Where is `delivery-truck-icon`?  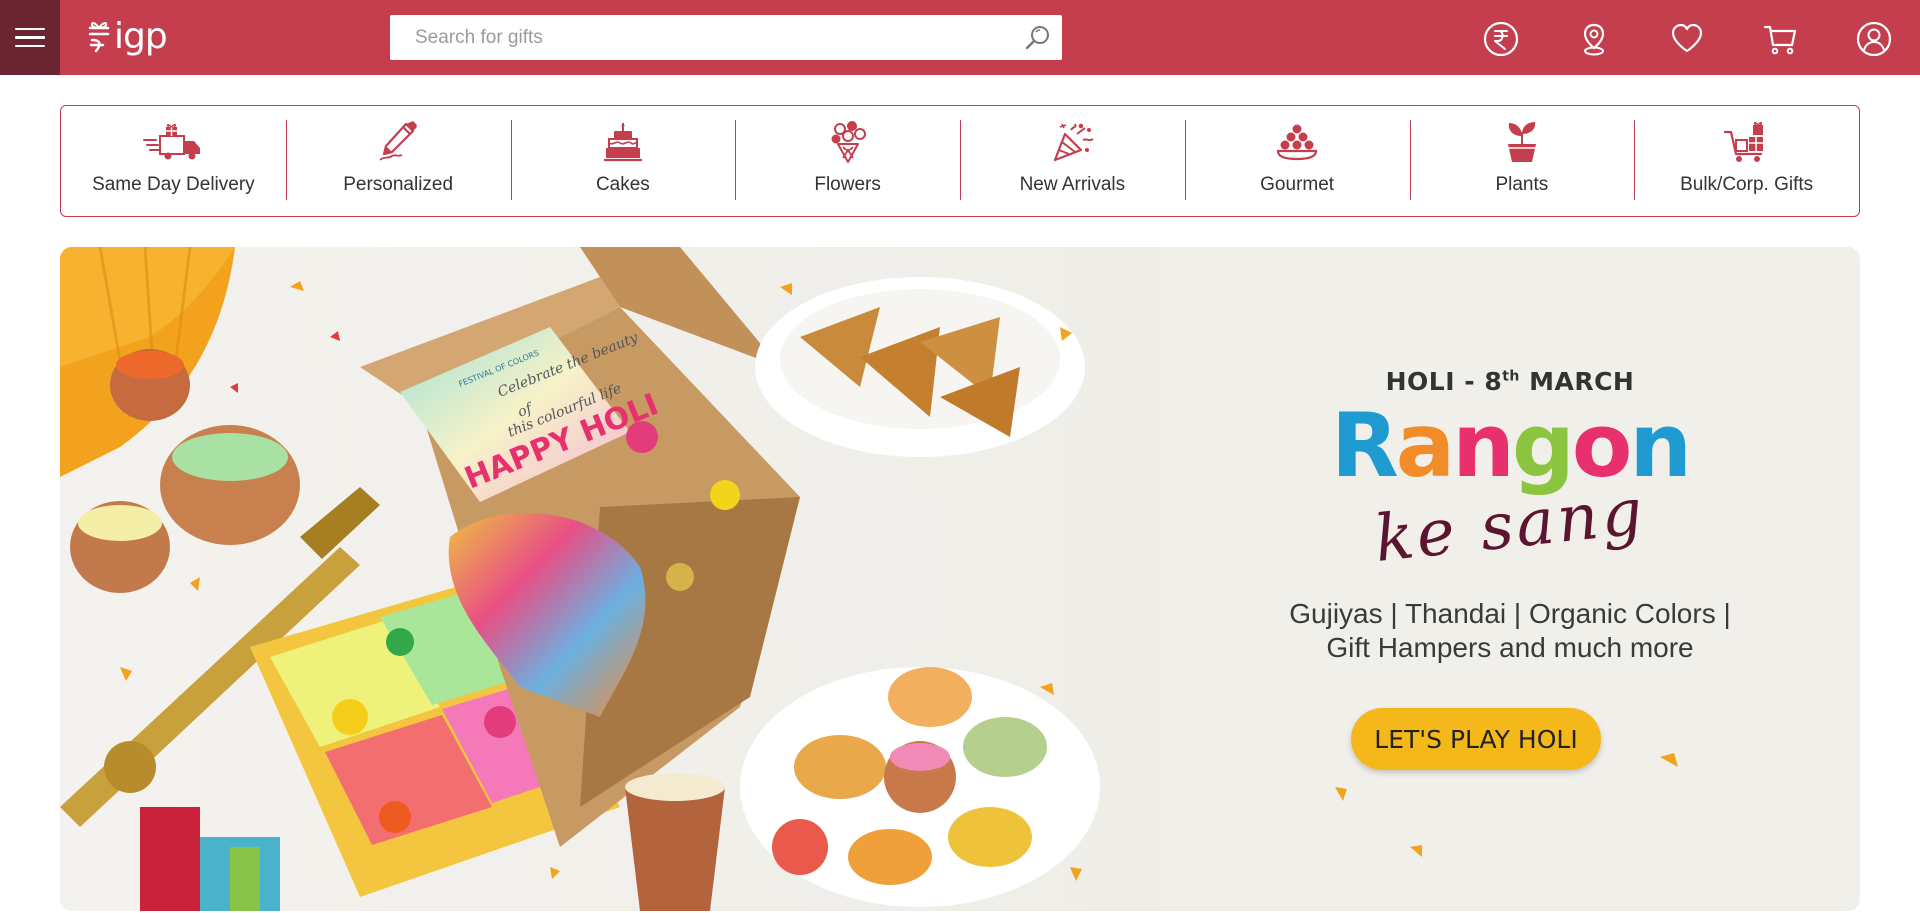
delivery-truck-icon is located at coordinates (172, 142).